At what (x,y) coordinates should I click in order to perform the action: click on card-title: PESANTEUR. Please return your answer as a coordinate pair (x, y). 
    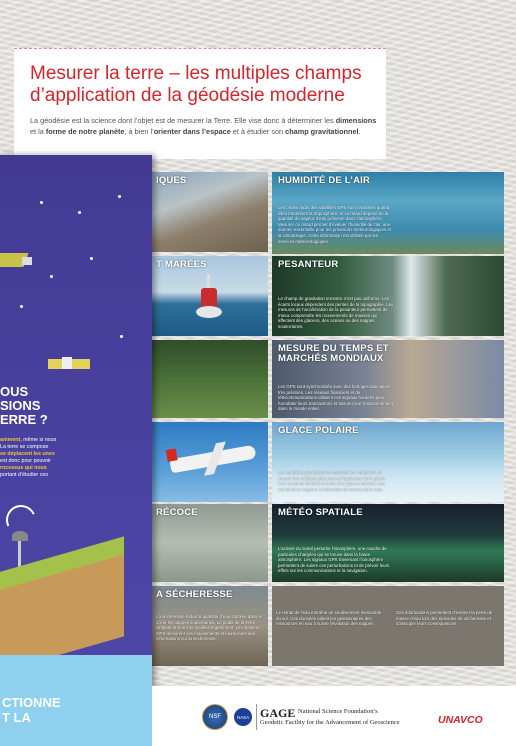
    Looking at the image, I should click on (308, 264).